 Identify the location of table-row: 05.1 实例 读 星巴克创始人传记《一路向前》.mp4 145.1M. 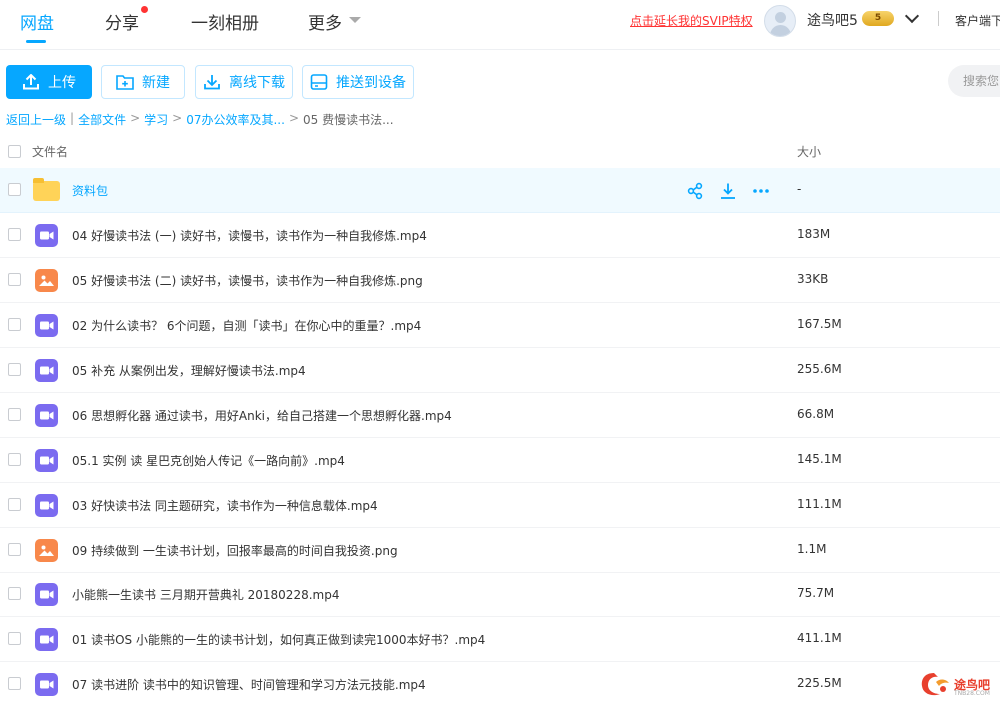
(500, 460).